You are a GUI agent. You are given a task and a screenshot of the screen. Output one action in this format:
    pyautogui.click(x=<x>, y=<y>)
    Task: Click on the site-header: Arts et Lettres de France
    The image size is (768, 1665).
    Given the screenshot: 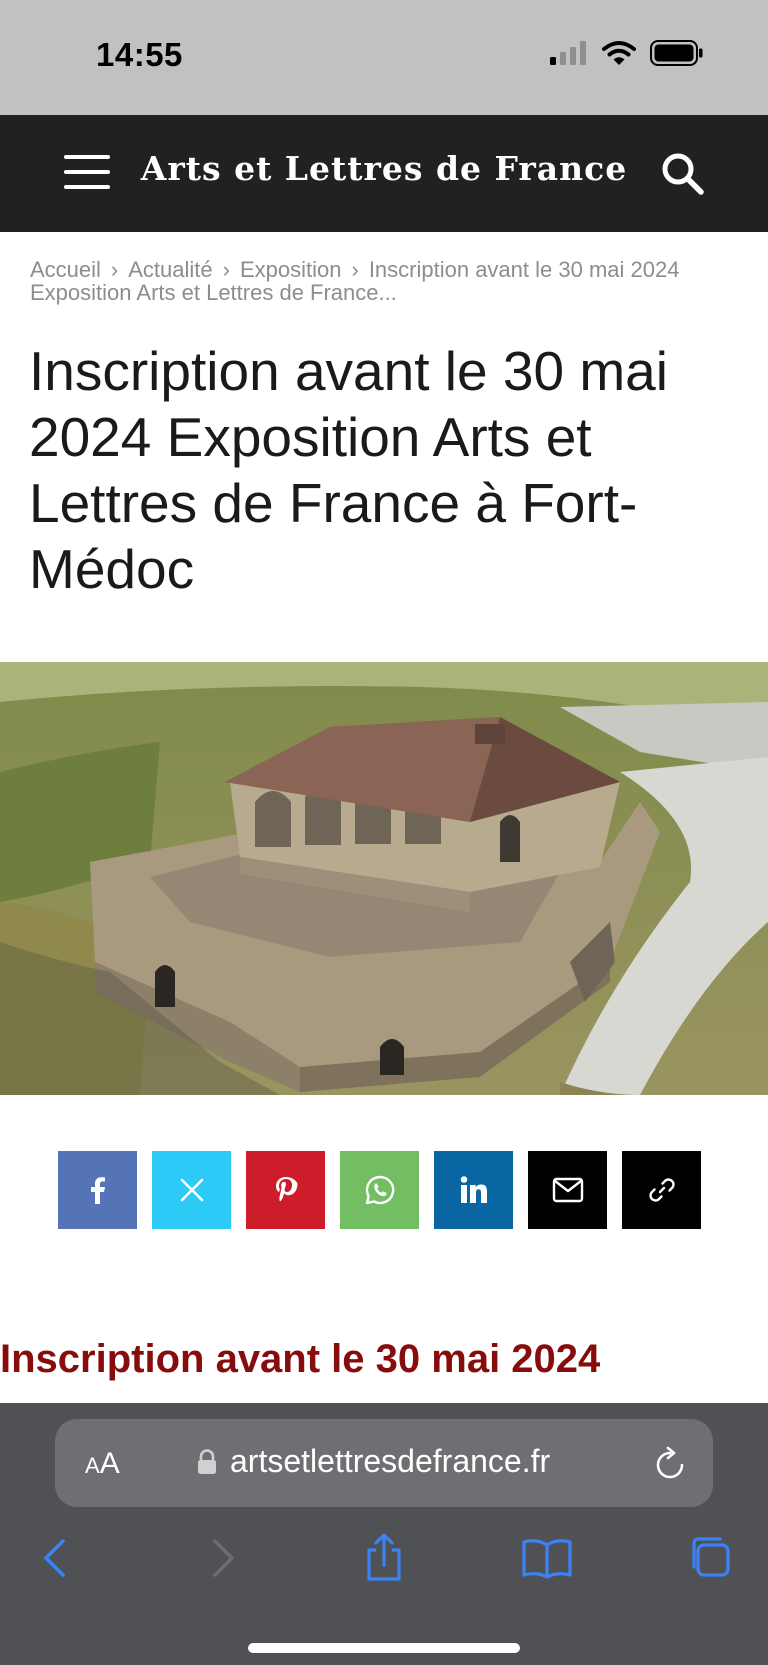 What is the action you would take?
    pyautogui.click(x=384, y=173)
    